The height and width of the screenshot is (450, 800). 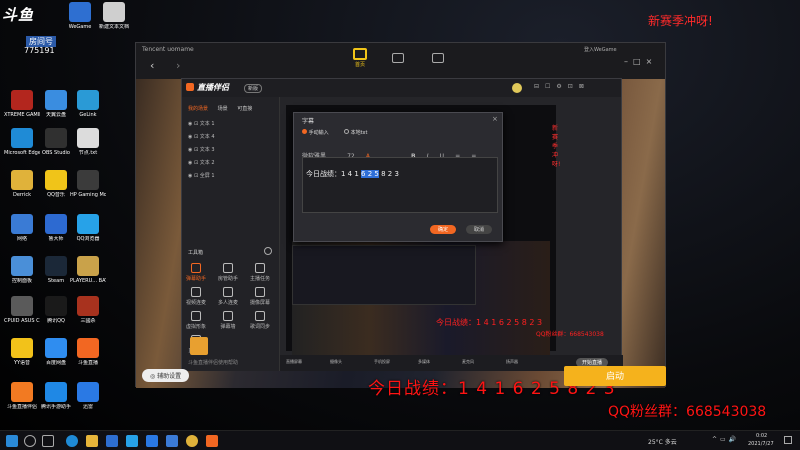 What do you see at coordinates (152, 441) in the screenshot?
I see `bird-icon` at bounding box center [152, 441].